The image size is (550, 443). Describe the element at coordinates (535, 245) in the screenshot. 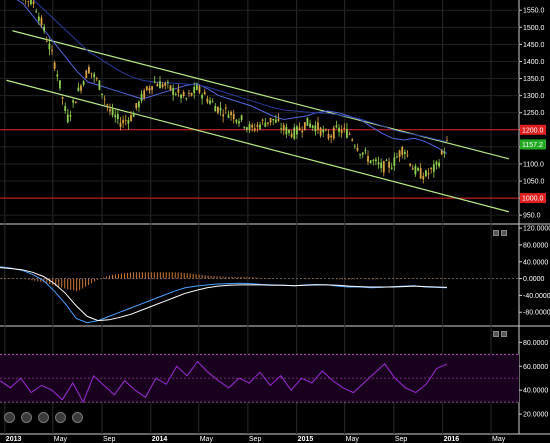

I see `y-tick-label: 80.0000` at that location.